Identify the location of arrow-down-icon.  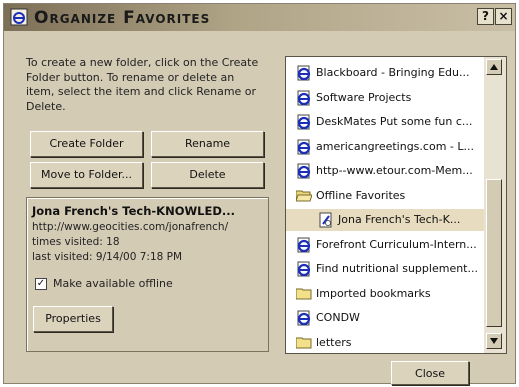
(494, 341).